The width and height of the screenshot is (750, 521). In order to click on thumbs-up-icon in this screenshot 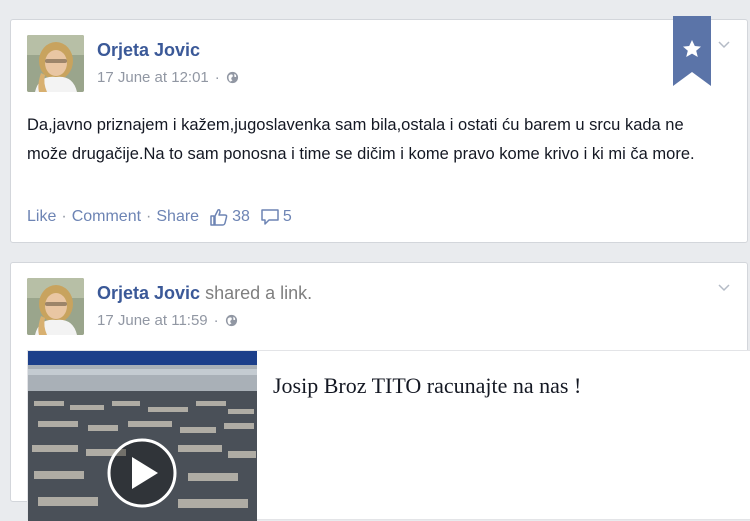, I will do `click(219, 217)`.